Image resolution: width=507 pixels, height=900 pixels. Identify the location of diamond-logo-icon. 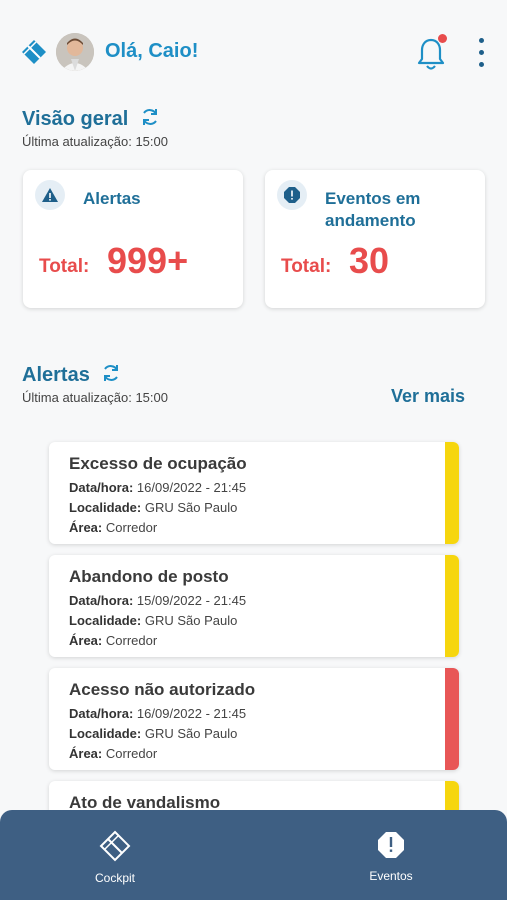
(34, 52).